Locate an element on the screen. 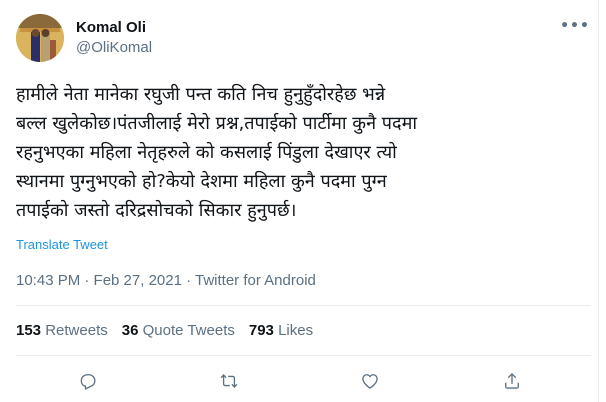 The image size is (606, 402). quote-tweets-label: Quote Tweets is located at coordinates (188, 330).